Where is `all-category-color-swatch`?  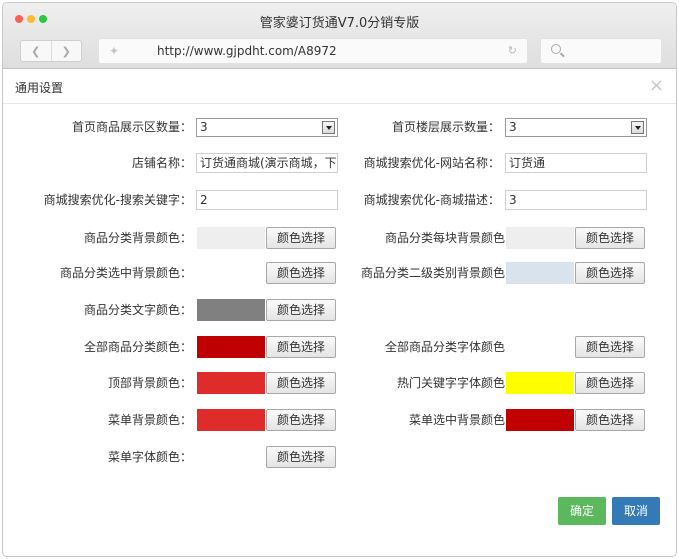
all-category-color-swatch is located at coordinates (231, 347).